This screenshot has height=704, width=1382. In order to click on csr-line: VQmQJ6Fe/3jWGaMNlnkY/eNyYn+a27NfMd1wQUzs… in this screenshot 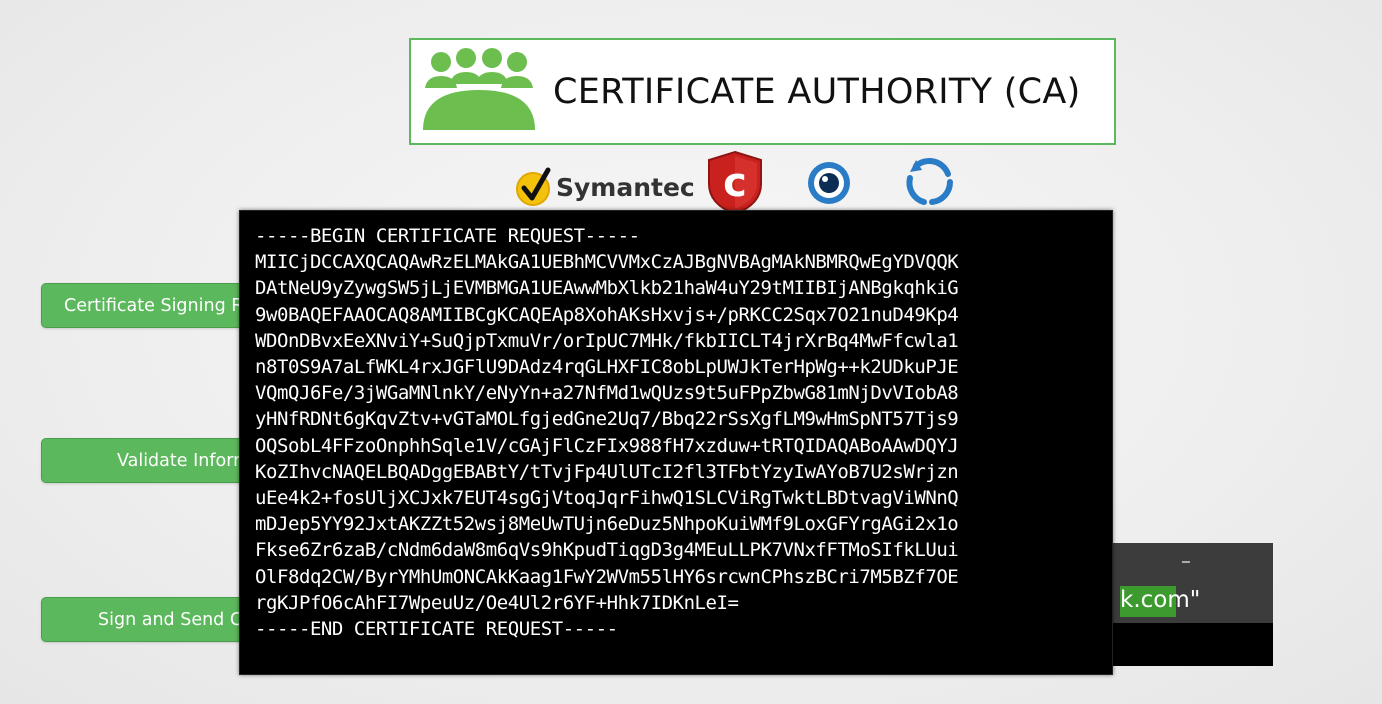, I will do `click(607, 393)`.